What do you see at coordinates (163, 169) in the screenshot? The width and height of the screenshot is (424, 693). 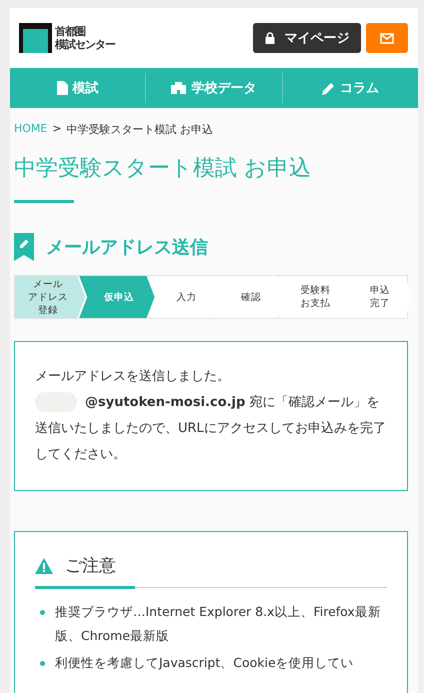 I see `page-title: 中学受験スタート模試 お申込` at bounding box center [163, 169].